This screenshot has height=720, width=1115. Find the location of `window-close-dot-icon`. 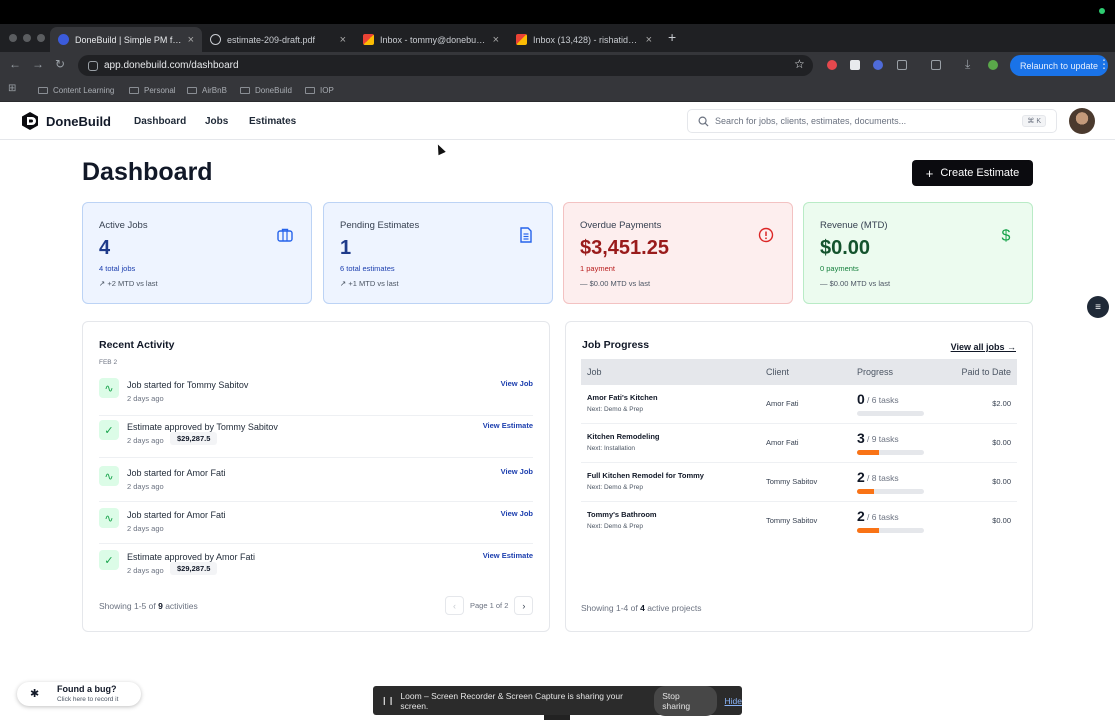

window-close-dot-icon is located at coordinates (13, 38).